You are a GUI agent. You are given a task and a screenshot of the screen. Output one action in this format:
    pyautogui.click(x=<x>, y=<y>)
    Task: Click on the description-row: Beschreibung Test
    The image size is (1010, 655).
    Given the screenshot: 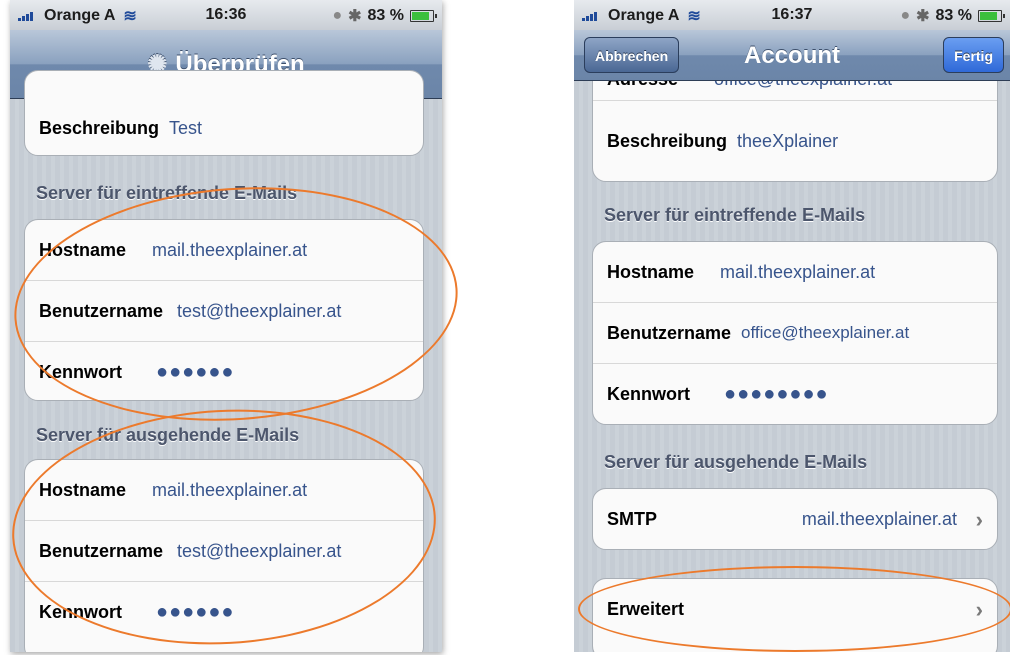 What is the action you would take?
    pyautogui.click(x=224, y=113)
    